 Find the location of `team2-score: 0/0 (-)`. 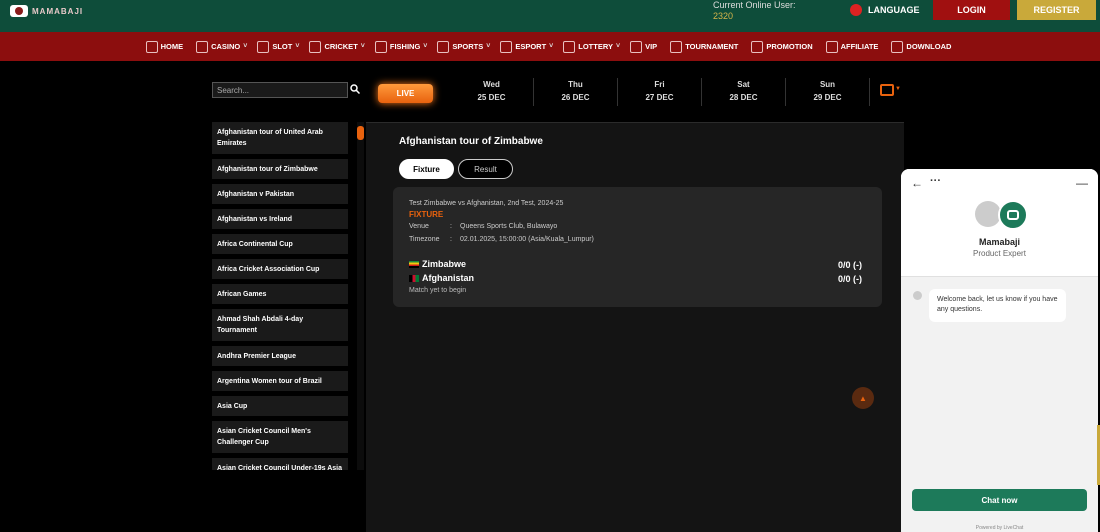

team2-score: 0/0 (-) is located at coordinates (850, 279).